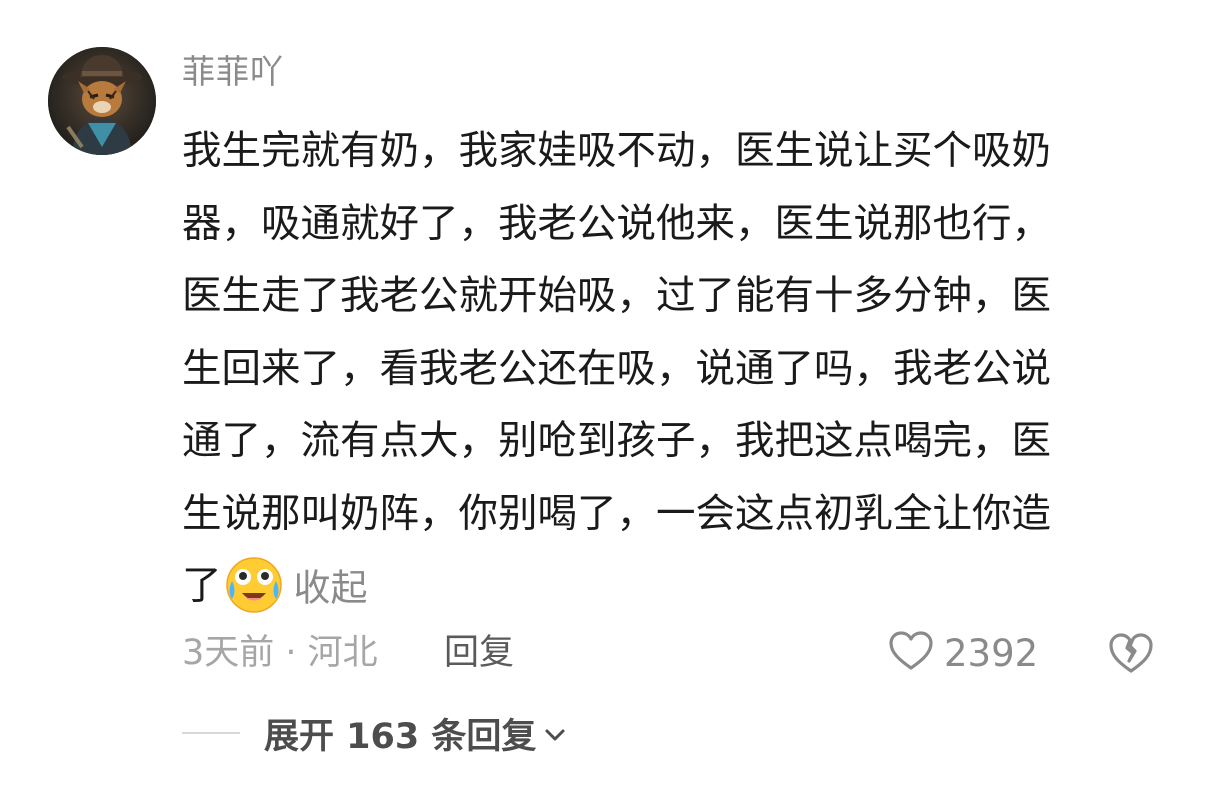  I want to click on comment-text-line: 通了，流有点大，别呛到孩子，我把这点喝完，医, so click(616, 441).